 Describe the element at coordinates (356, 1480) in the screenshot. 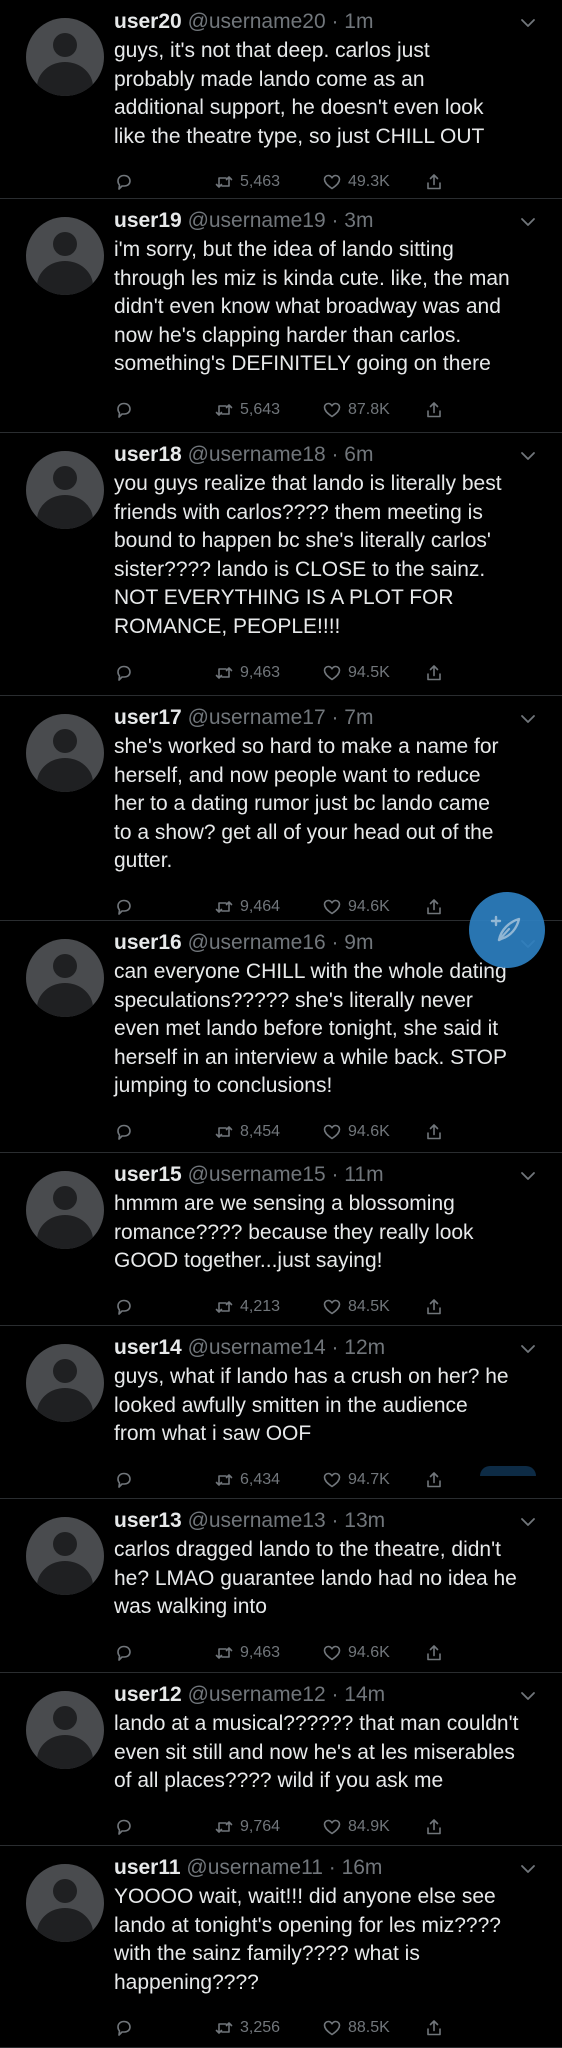

I see `like-button: 94.7K` at that location.